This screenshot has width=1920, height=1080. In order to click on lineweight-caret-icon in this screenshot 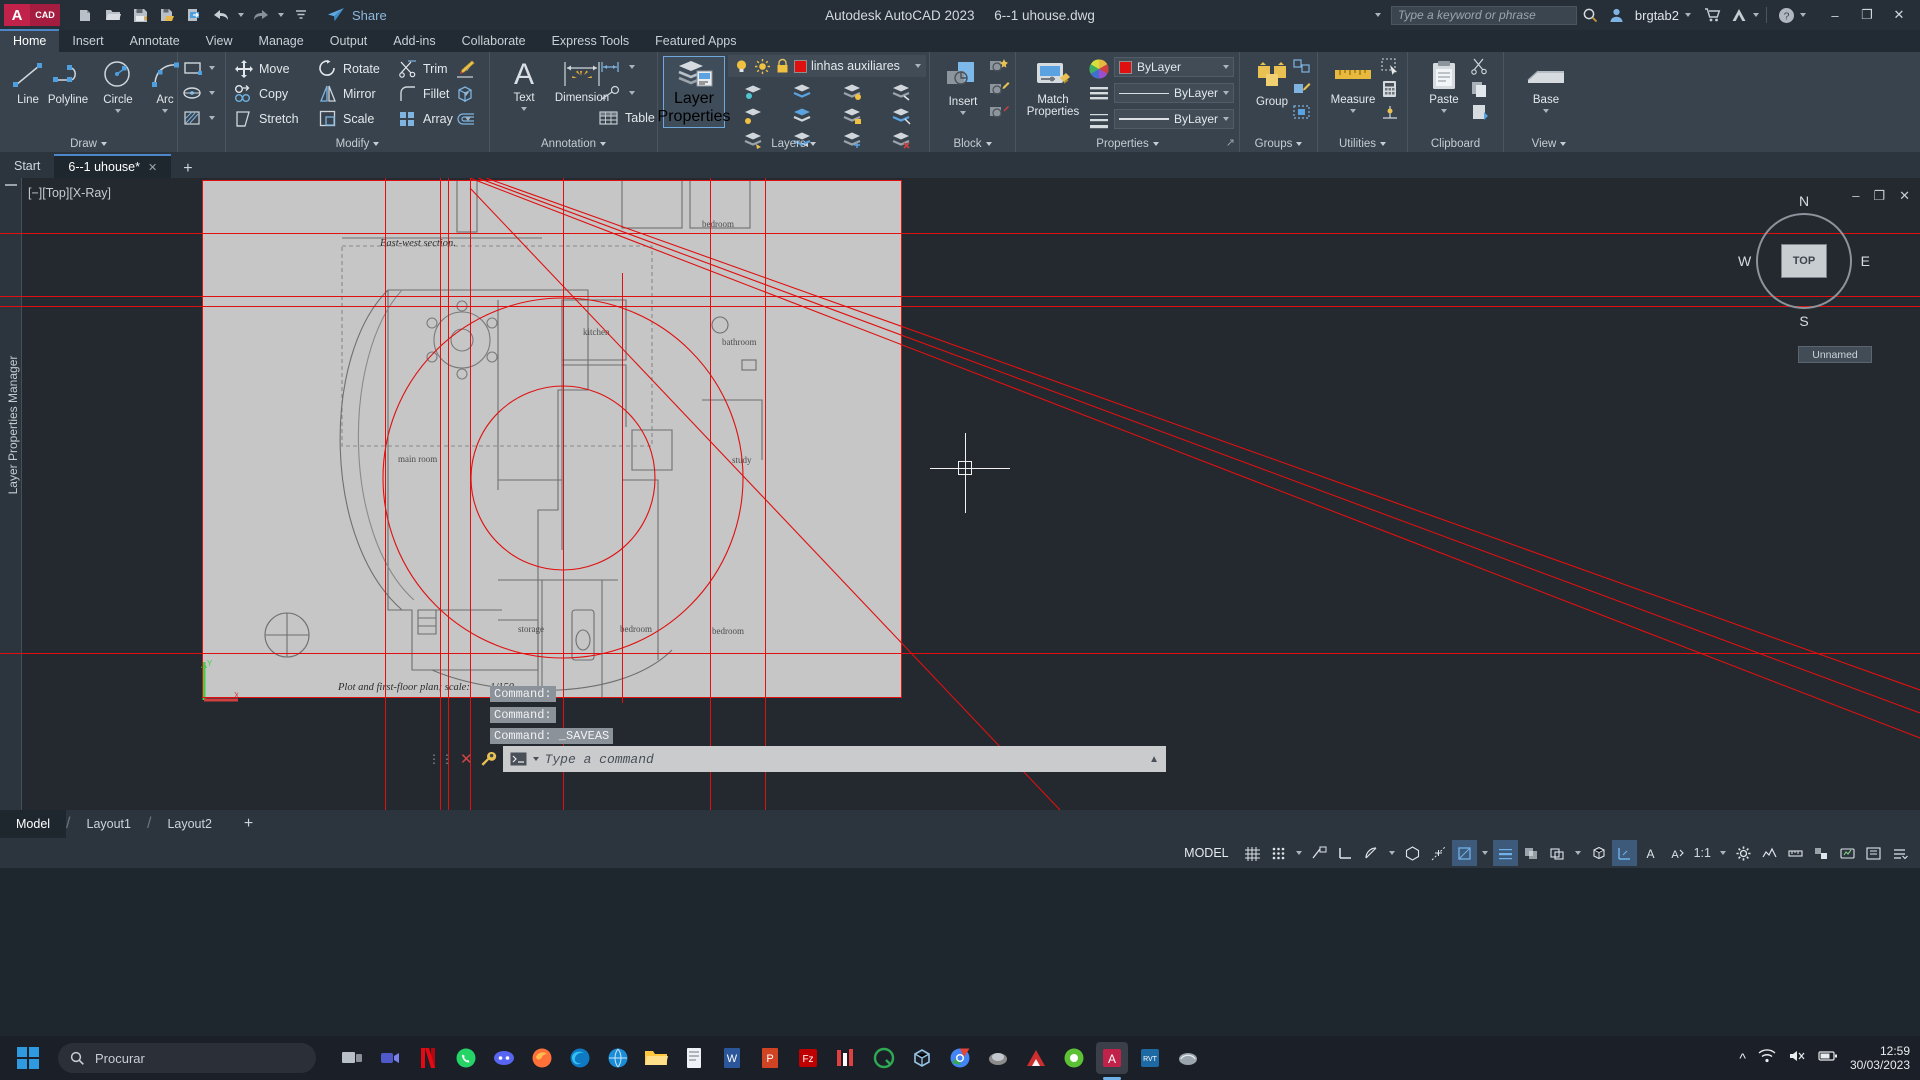, I will do `click(1226, 119)`.